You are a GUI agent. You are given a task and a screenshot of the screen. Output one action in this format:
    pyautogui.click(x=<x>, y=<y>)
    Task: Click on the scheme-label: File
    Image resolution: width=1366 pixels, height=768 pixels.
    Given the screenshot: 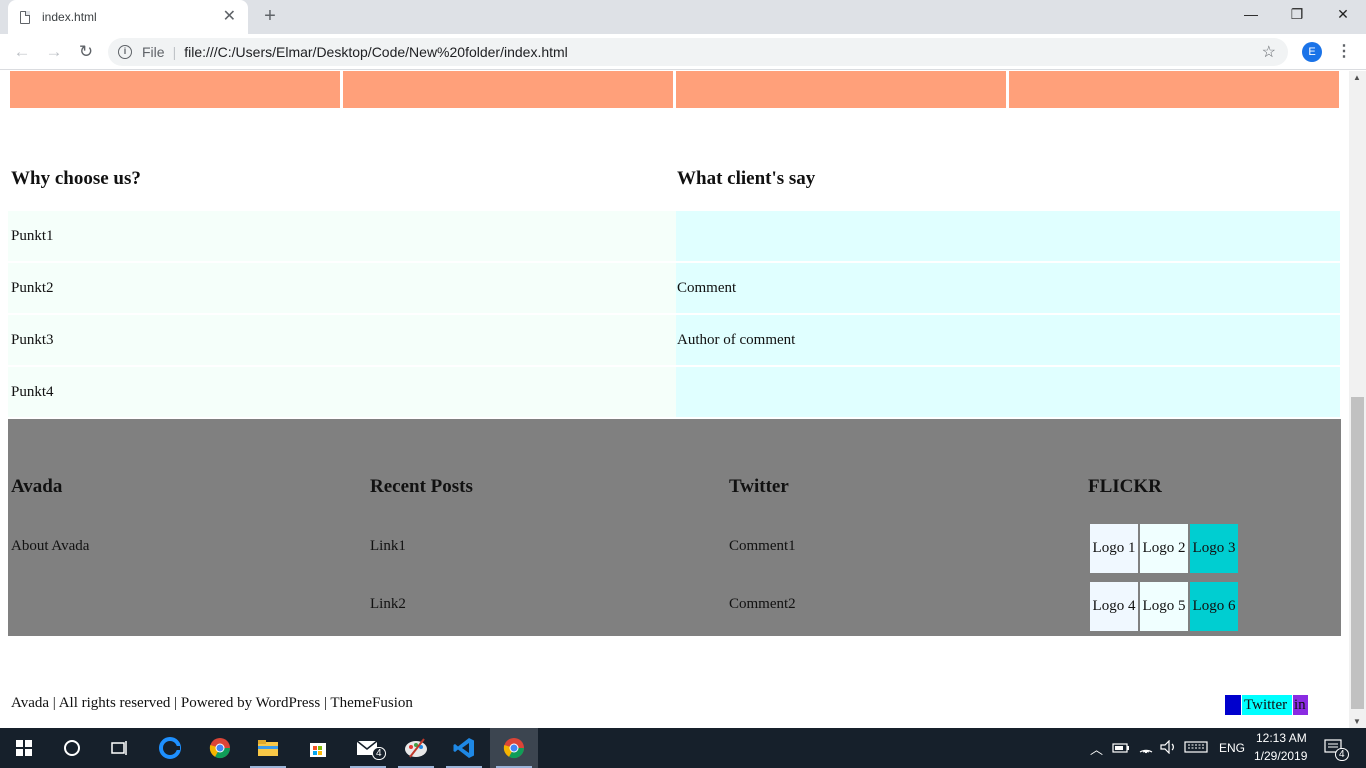 What is the action you would take?
    pyautogui.click(x=153, y=52)
    